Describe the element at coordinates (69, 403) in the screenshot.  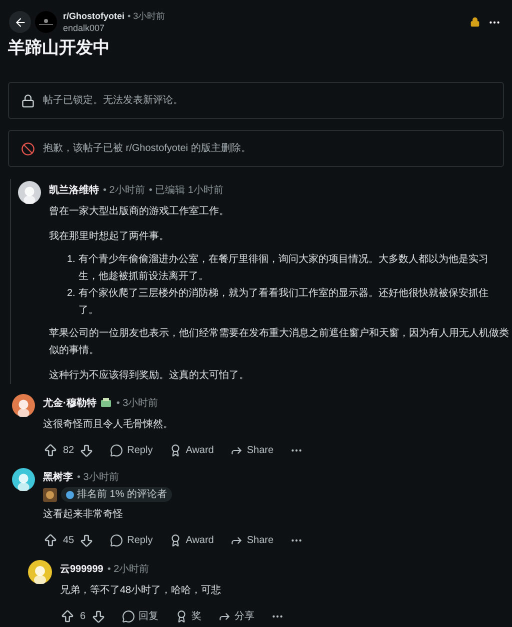
I see `username: 尤金·穆勒特` at that location.